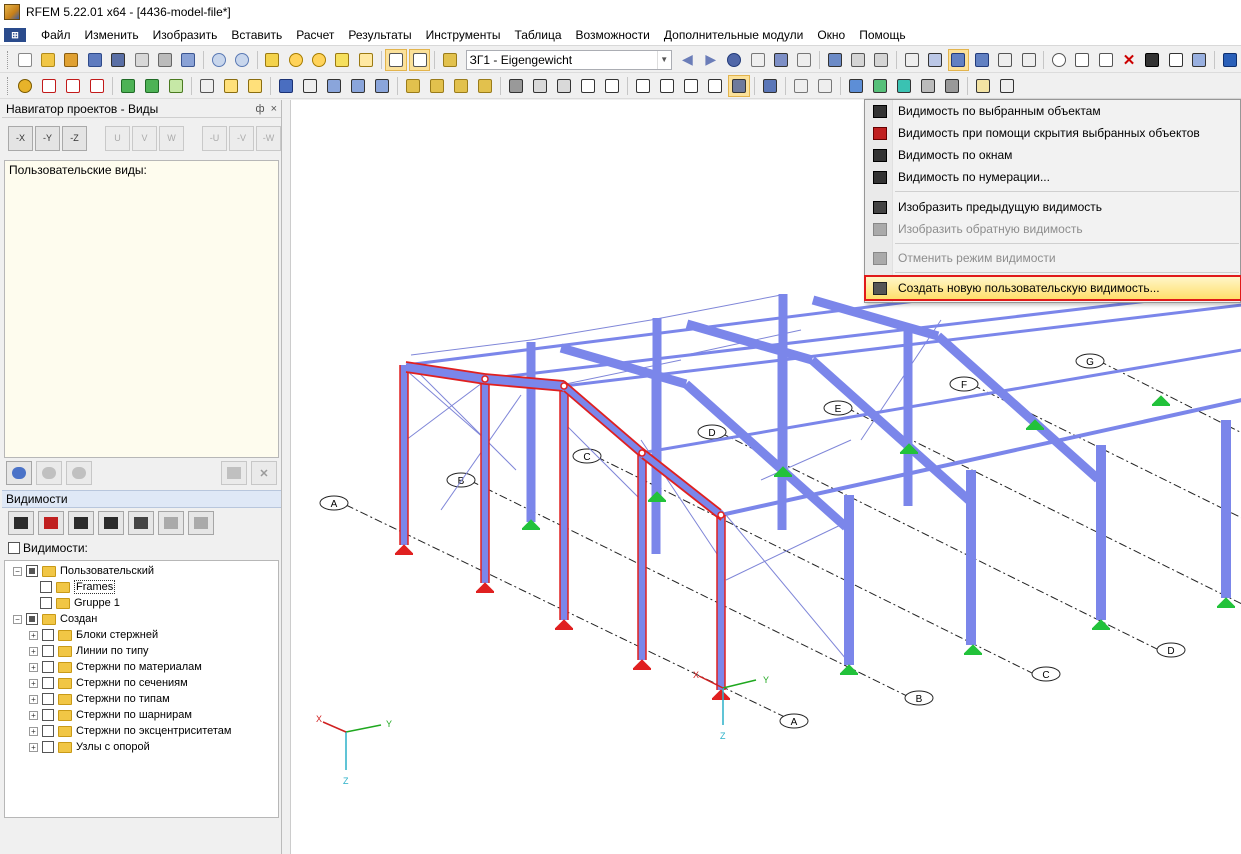 The image size is (1241, 854). What do you see at coordinates (911, 60) in the screenshot?
I see `grid-icon` at bounding box center [911, 60].